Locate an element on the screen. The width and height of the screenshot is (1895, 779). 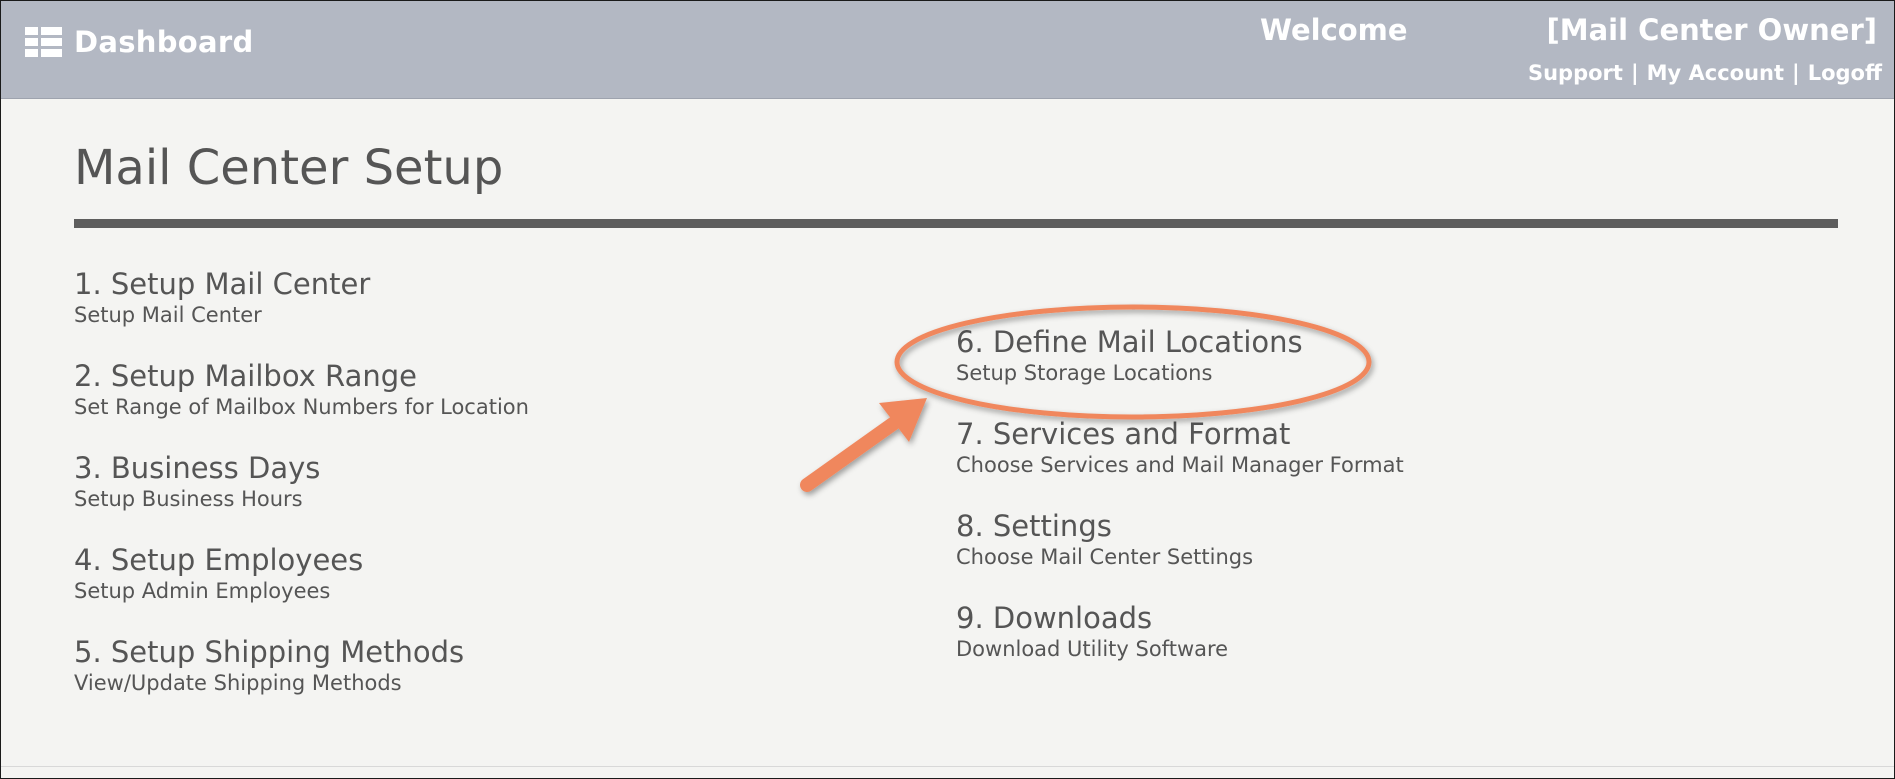
setup-item-business-days: 3. Business Days Setup Business Hours is located at coordinates (301, 496).